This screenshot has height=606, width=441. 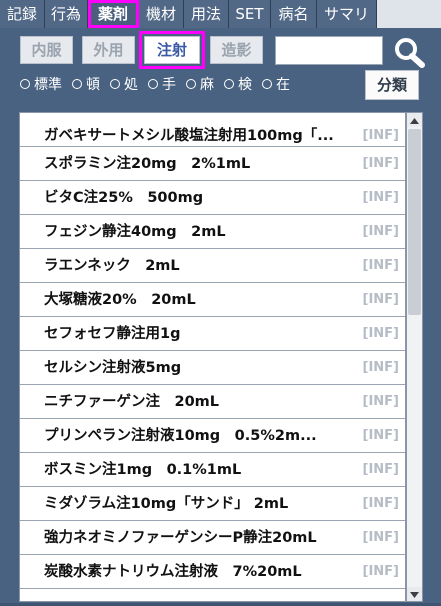 I want to click on drug-name: セフォセフ静注用1g, so click(x=112, y=334).